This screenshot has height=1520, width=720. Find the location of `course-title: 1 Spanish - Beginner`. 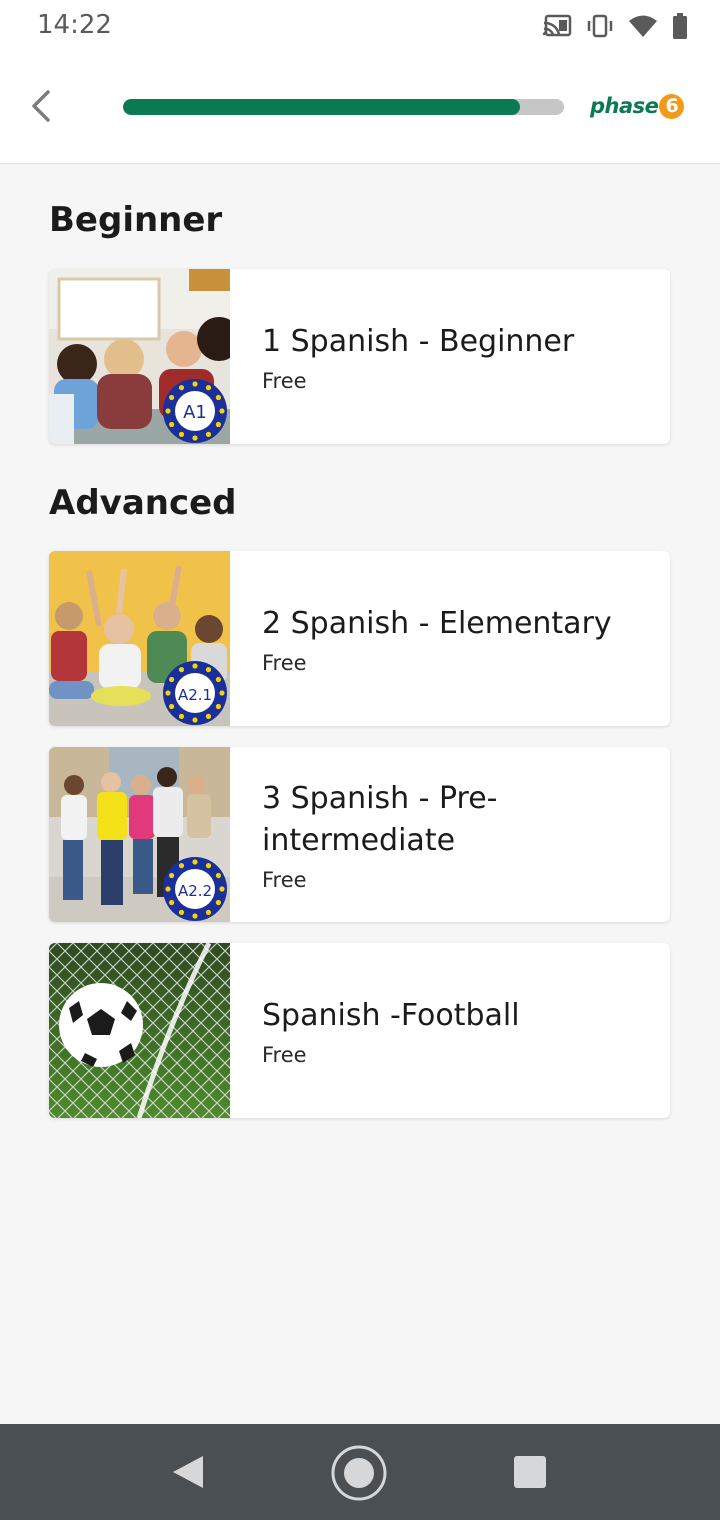

course-title: 1 Spanish - Beginner is located at coordinates (418, 341).